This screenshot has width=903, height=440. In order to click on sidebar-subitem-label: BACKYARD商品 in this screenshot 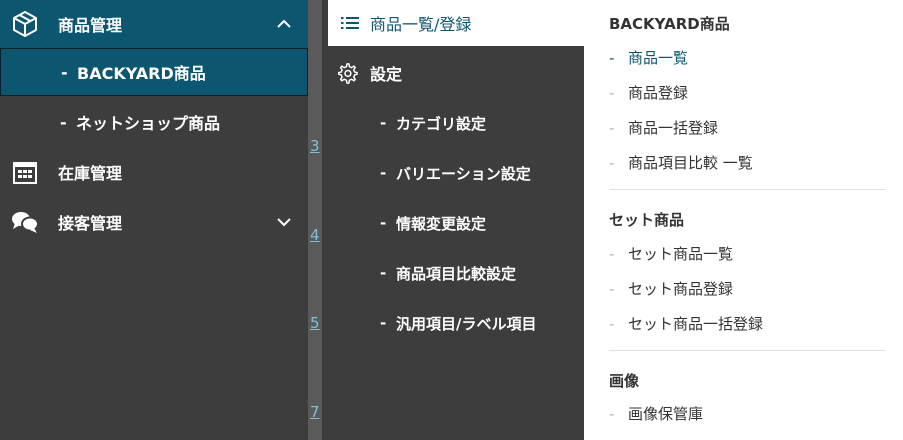, I will do `click(141, 73)`.